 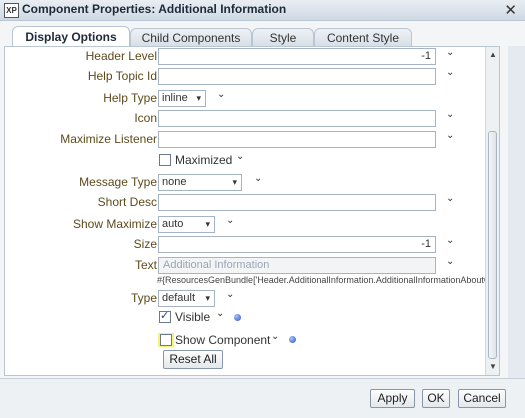 What do you see at coordinates (175, 98) in the screenshot?
I see `help-type-value: inline` at bounding box center [175, 98].